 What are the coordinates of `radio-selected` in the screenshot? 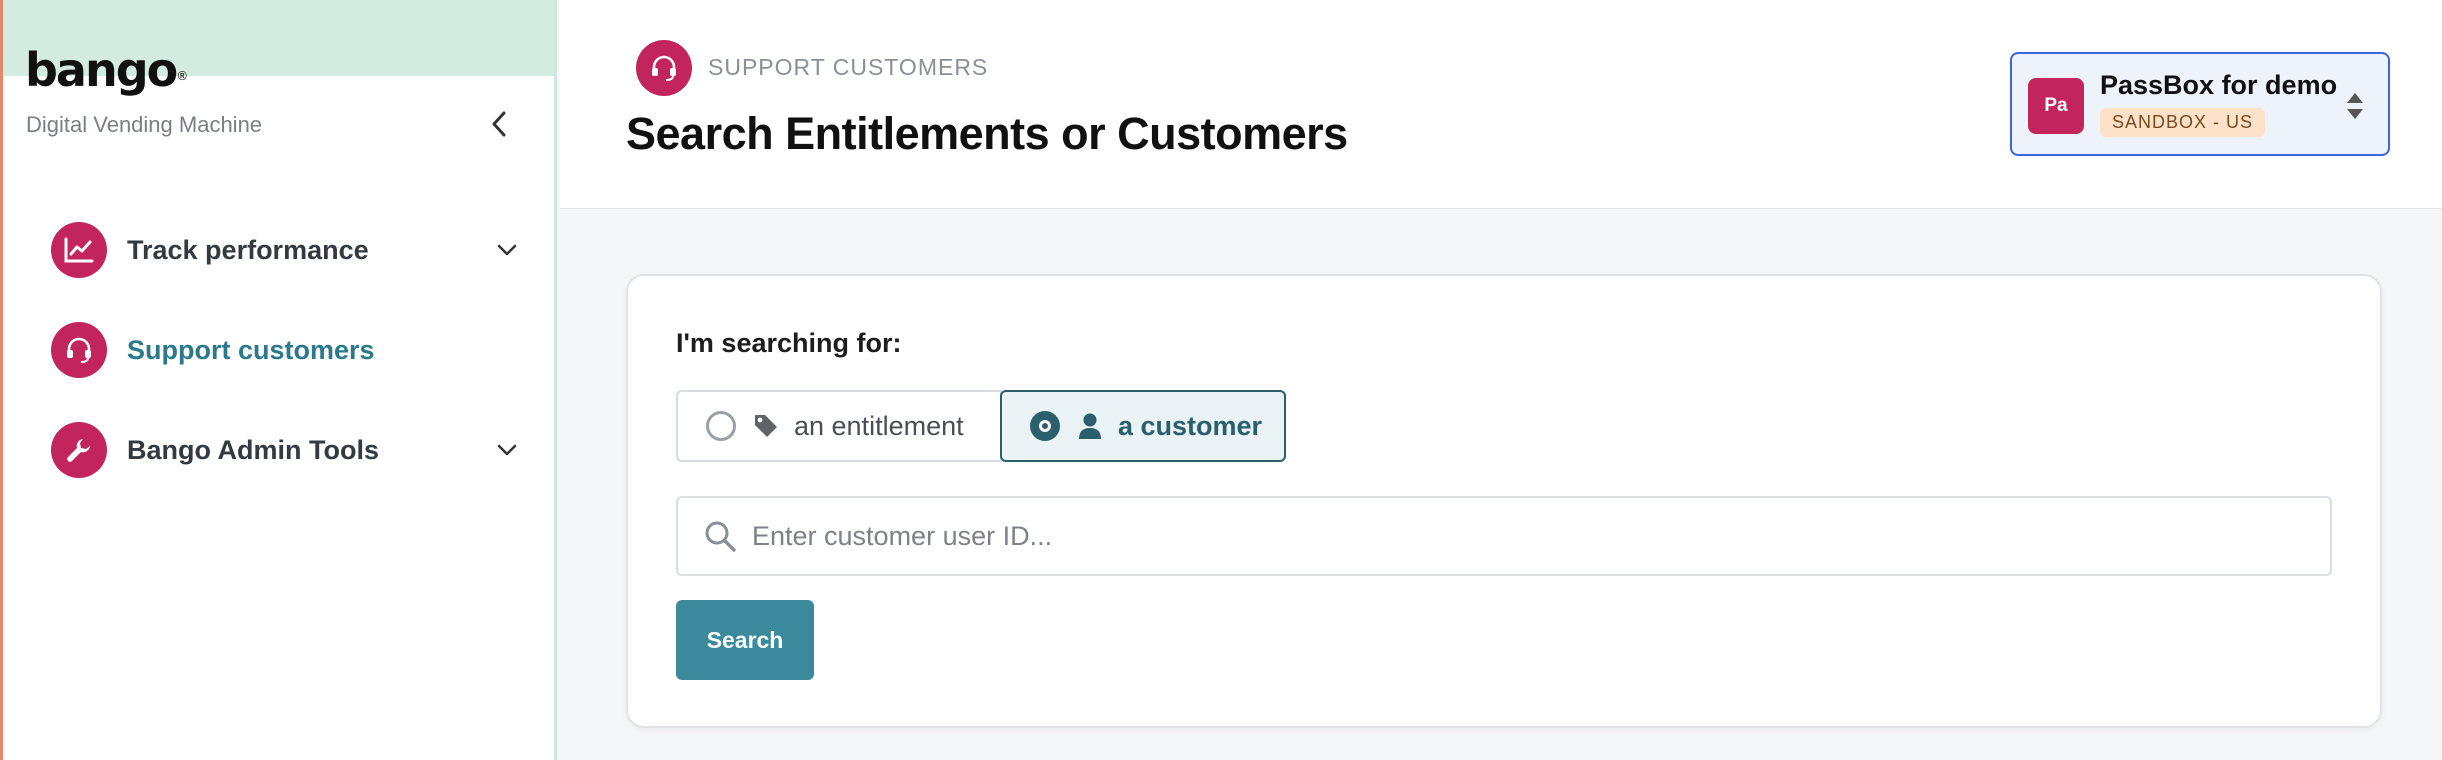 It's located at (1045, 426).